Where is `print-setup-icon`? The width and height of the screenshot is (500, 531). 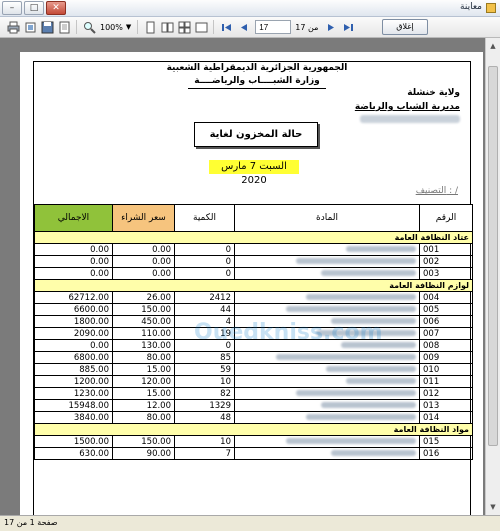
print-setup-icon is located at coordinates (30, 27).